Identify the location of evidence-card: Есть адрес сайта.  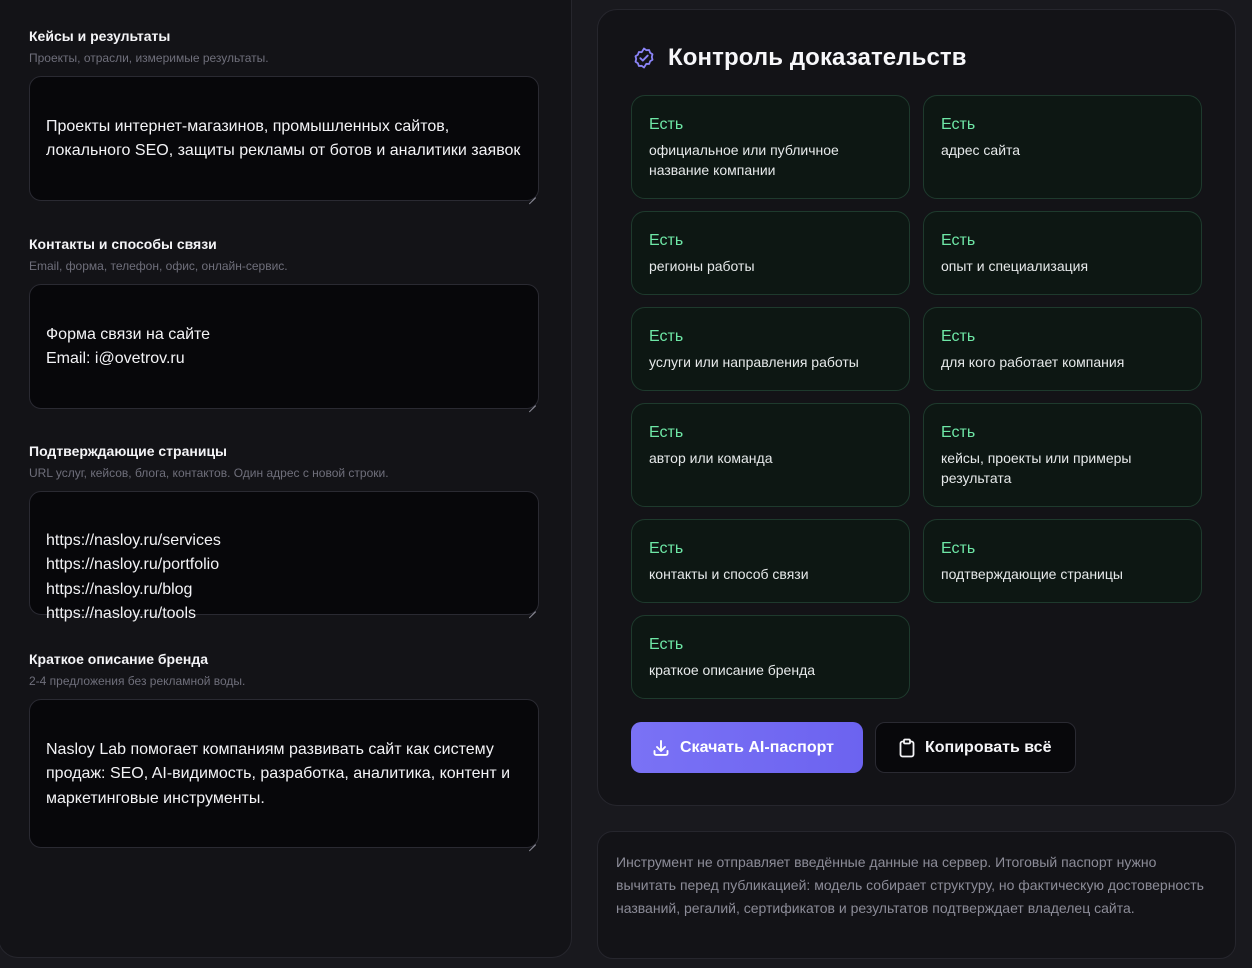
(1062, 147).